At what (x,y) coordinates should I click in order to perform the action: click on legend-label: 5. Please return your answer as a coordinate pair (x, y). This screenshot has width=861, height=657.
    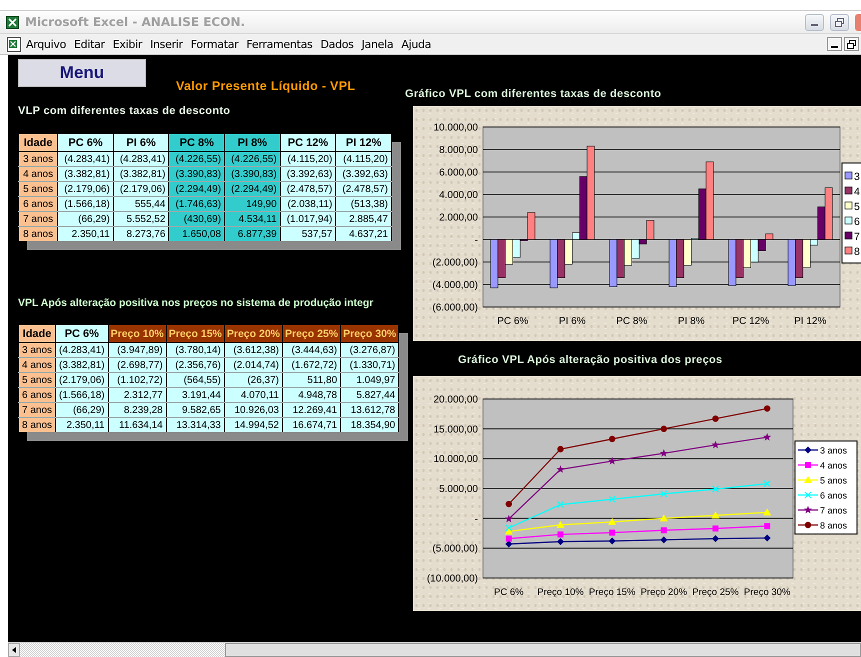
    Looking at the image, I should click on (857, 207).